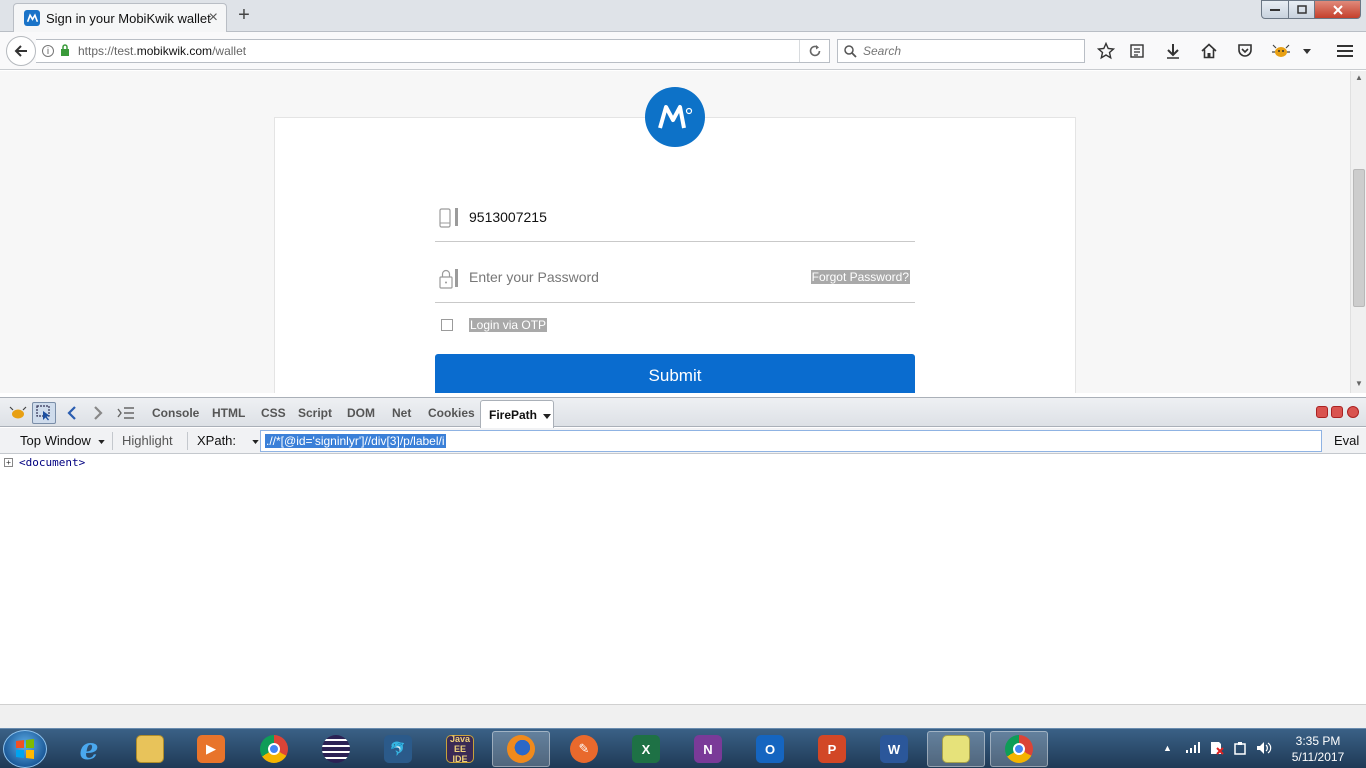 The image size is (1366, 768). Describe the element at coordinates (451, 413) in the screenshot. I see `tab-cookies: Cookies` at that location.